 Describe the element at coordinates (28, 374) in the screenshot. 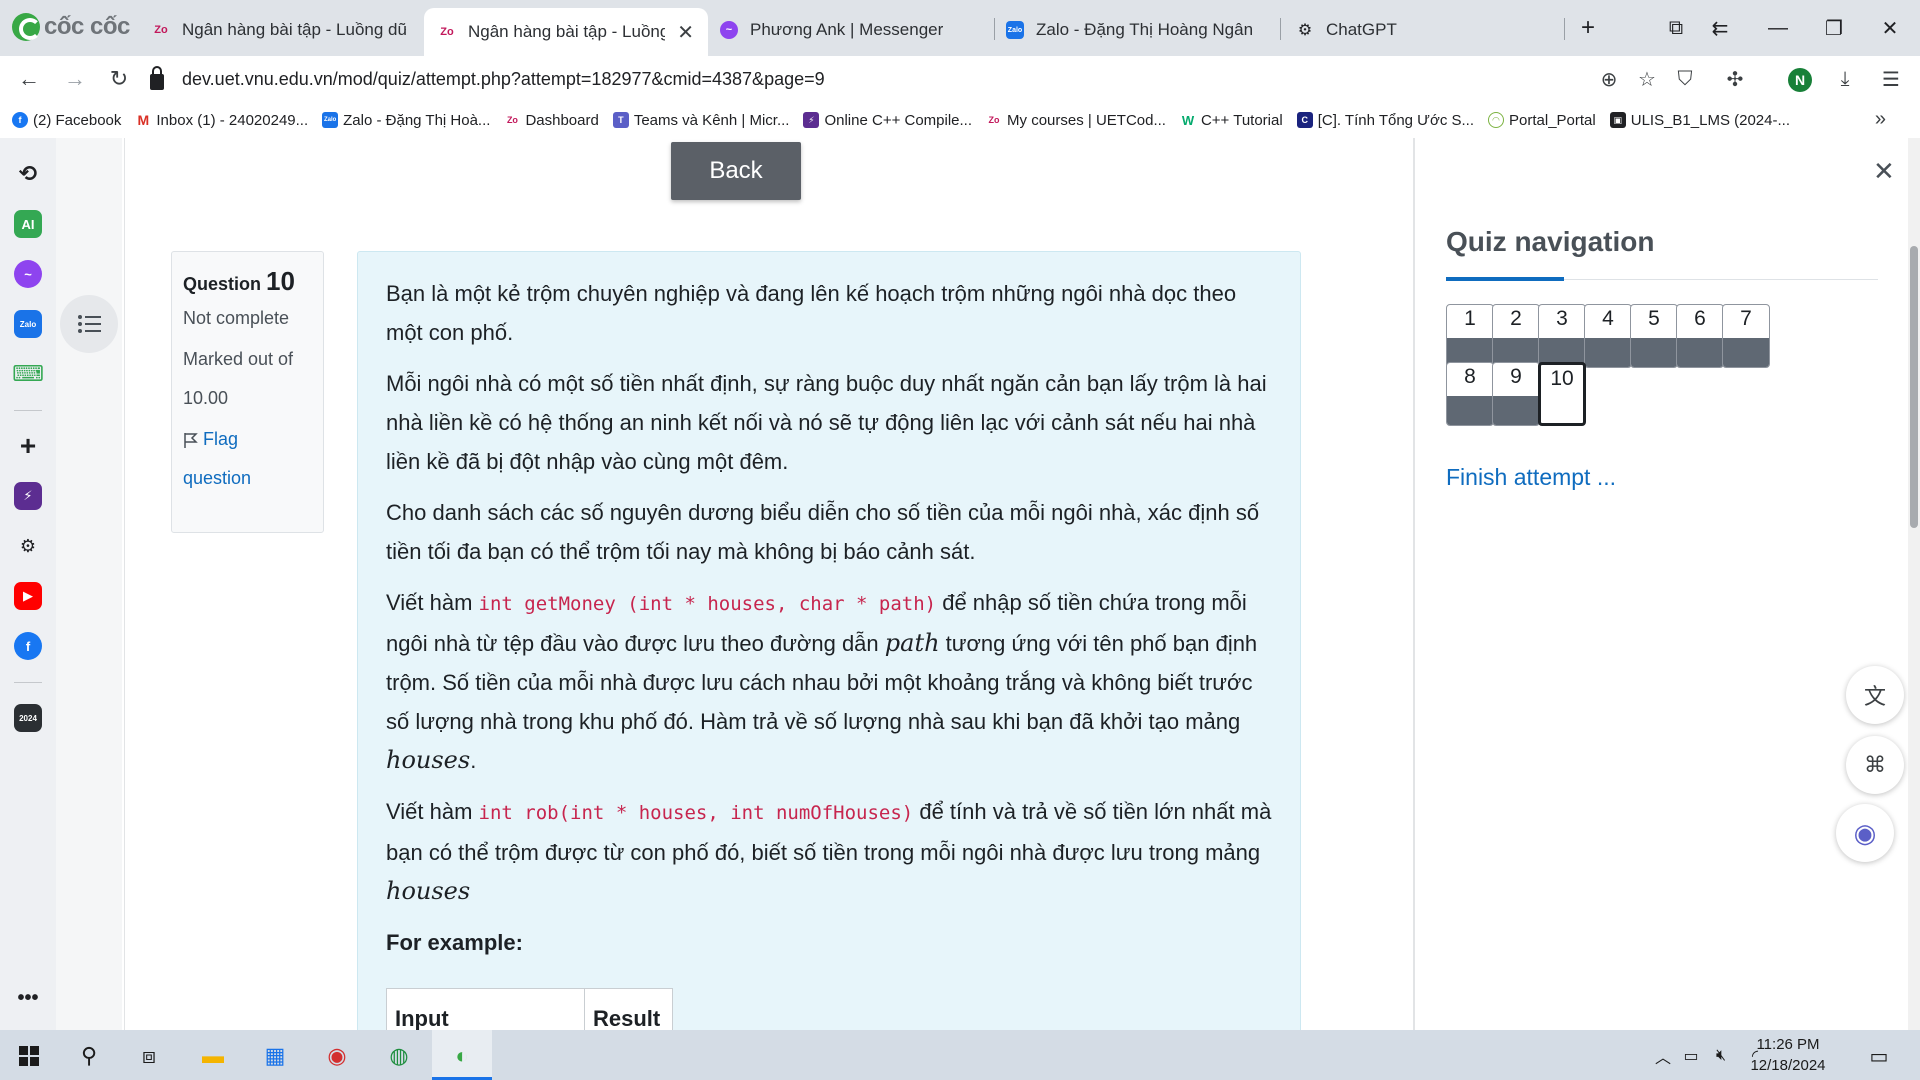

I see `game-controller-icon: ⌨` at that location.